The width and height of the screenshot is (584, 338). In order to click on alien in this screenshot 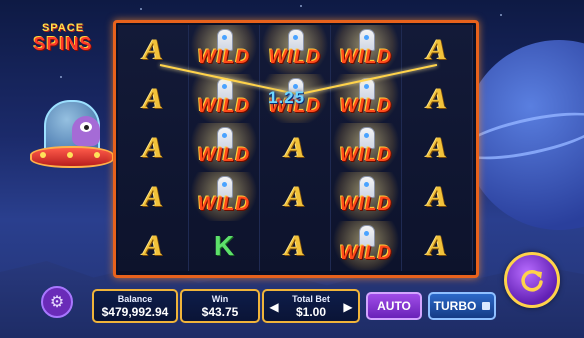, I will do `click(86, 131)`.